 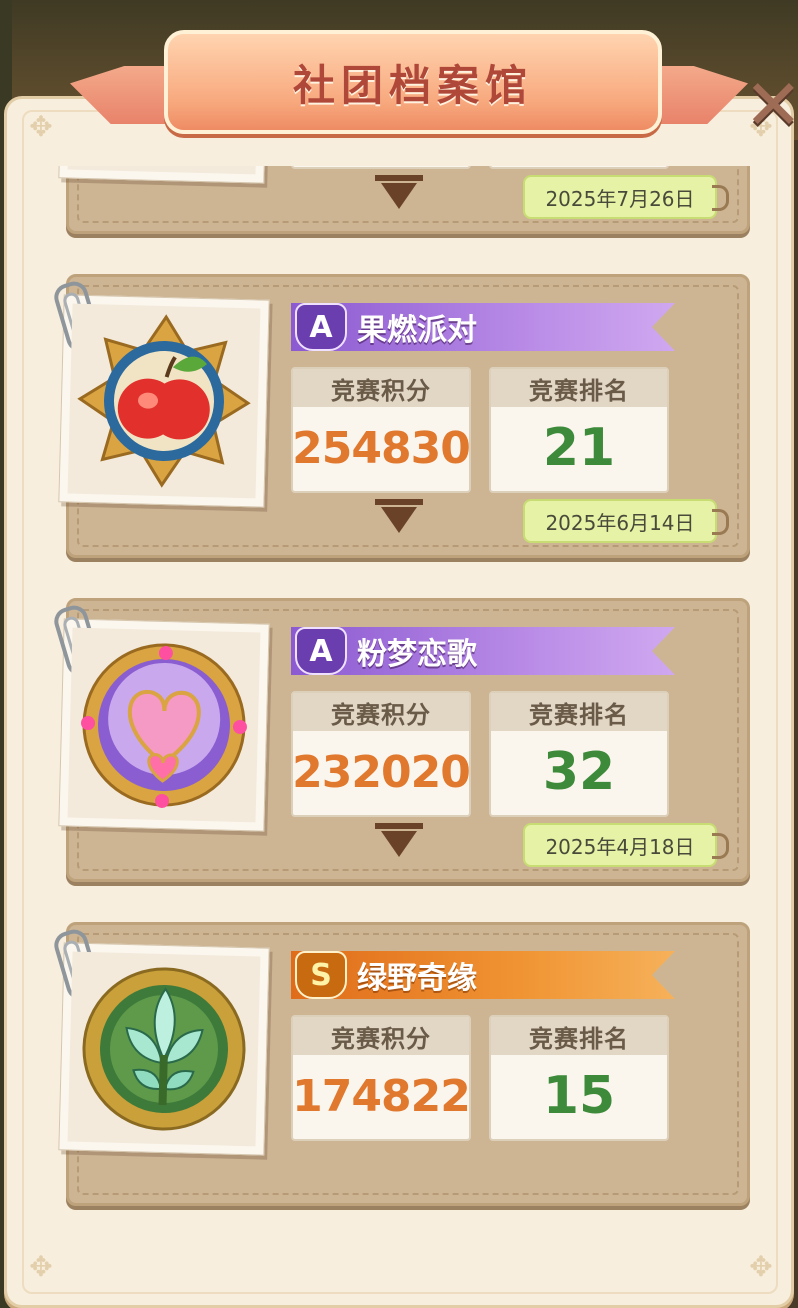 What do you see at coordinates (412, 85) in the screenshot?
I see `page-title: 社团档案馆` at bounding box center [412, 85].